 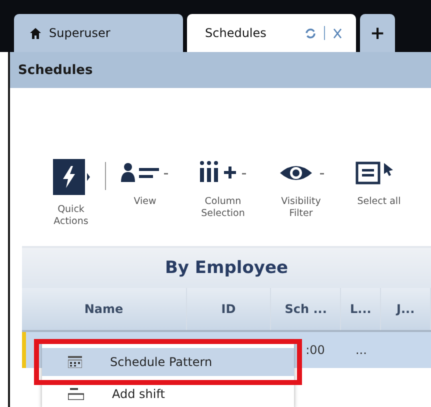 I want to click on home-icon, so click(x=35, y=33).